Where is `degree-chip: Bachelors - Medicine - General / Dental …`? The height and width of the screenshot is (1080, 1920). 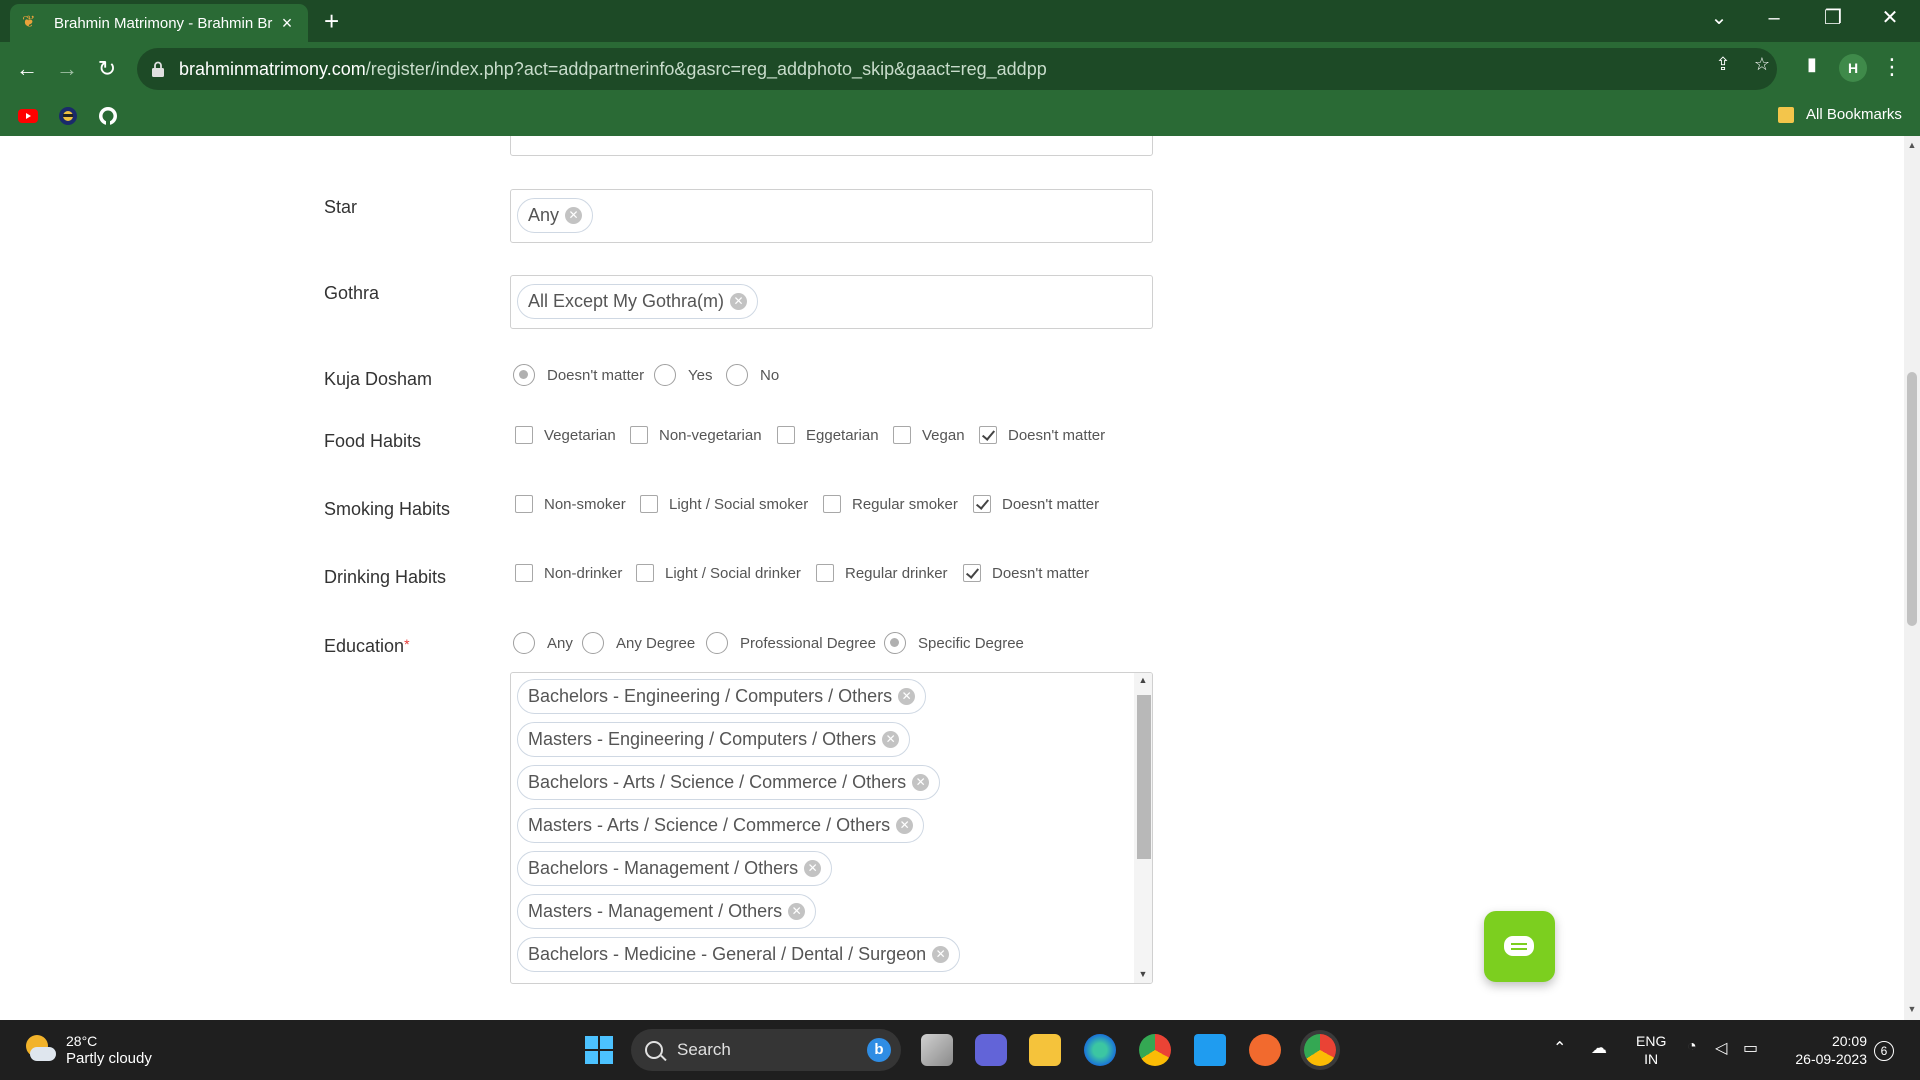
degree-chip: Bachelors - Medicine - General / Dental … is located at coordinates (739, 954).